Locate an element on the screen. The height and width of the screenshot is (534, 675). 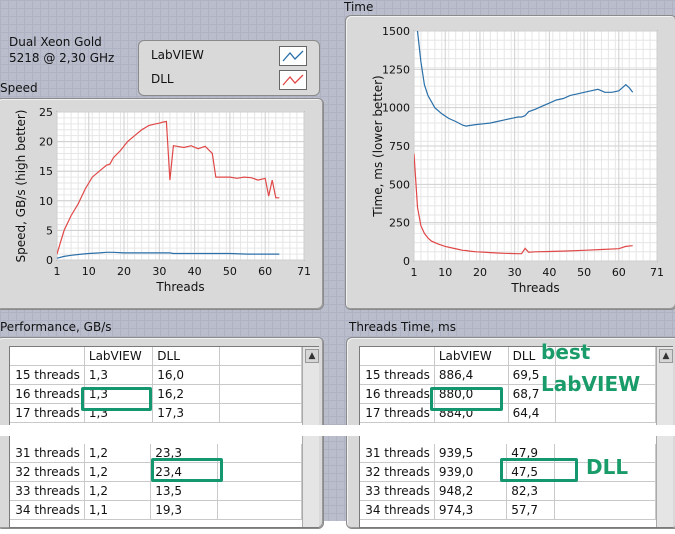
table-cell: 64,4 is located at coordinates (532, 413).